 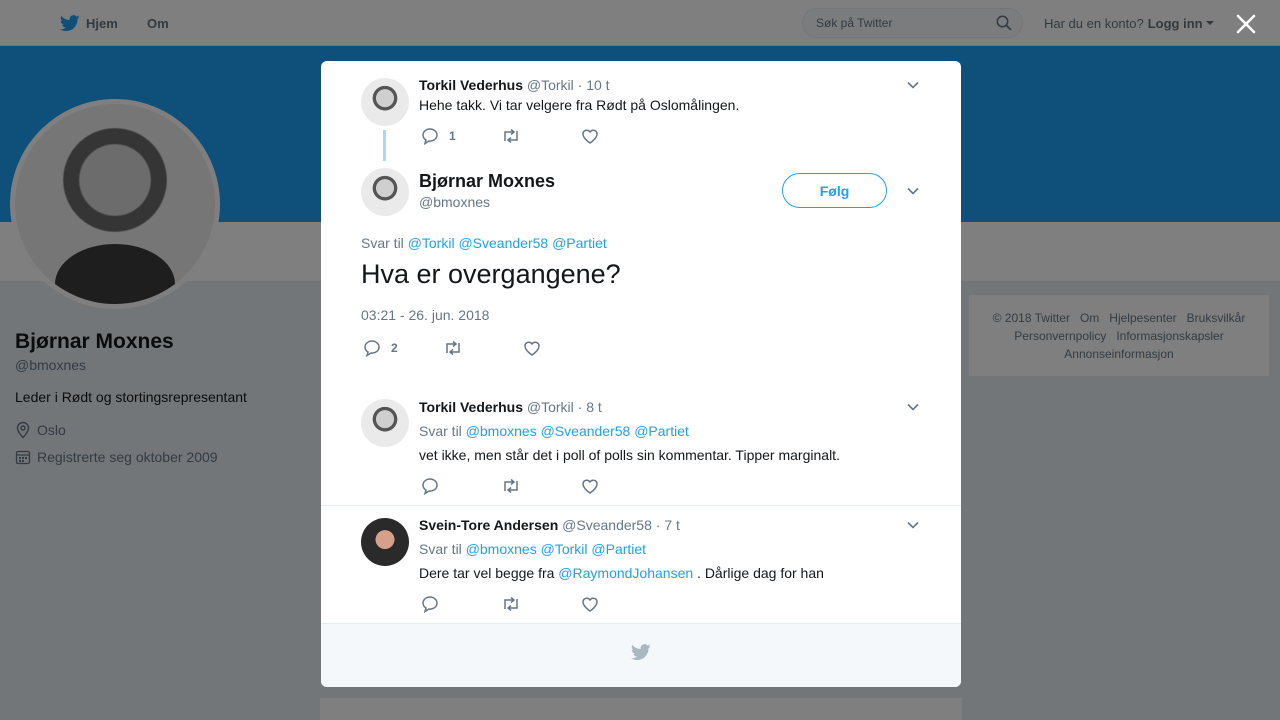 What do you see at coordinates (452, 136) in the screenshot?
I see `reply-count: 1` at bounding box center [452, 136].